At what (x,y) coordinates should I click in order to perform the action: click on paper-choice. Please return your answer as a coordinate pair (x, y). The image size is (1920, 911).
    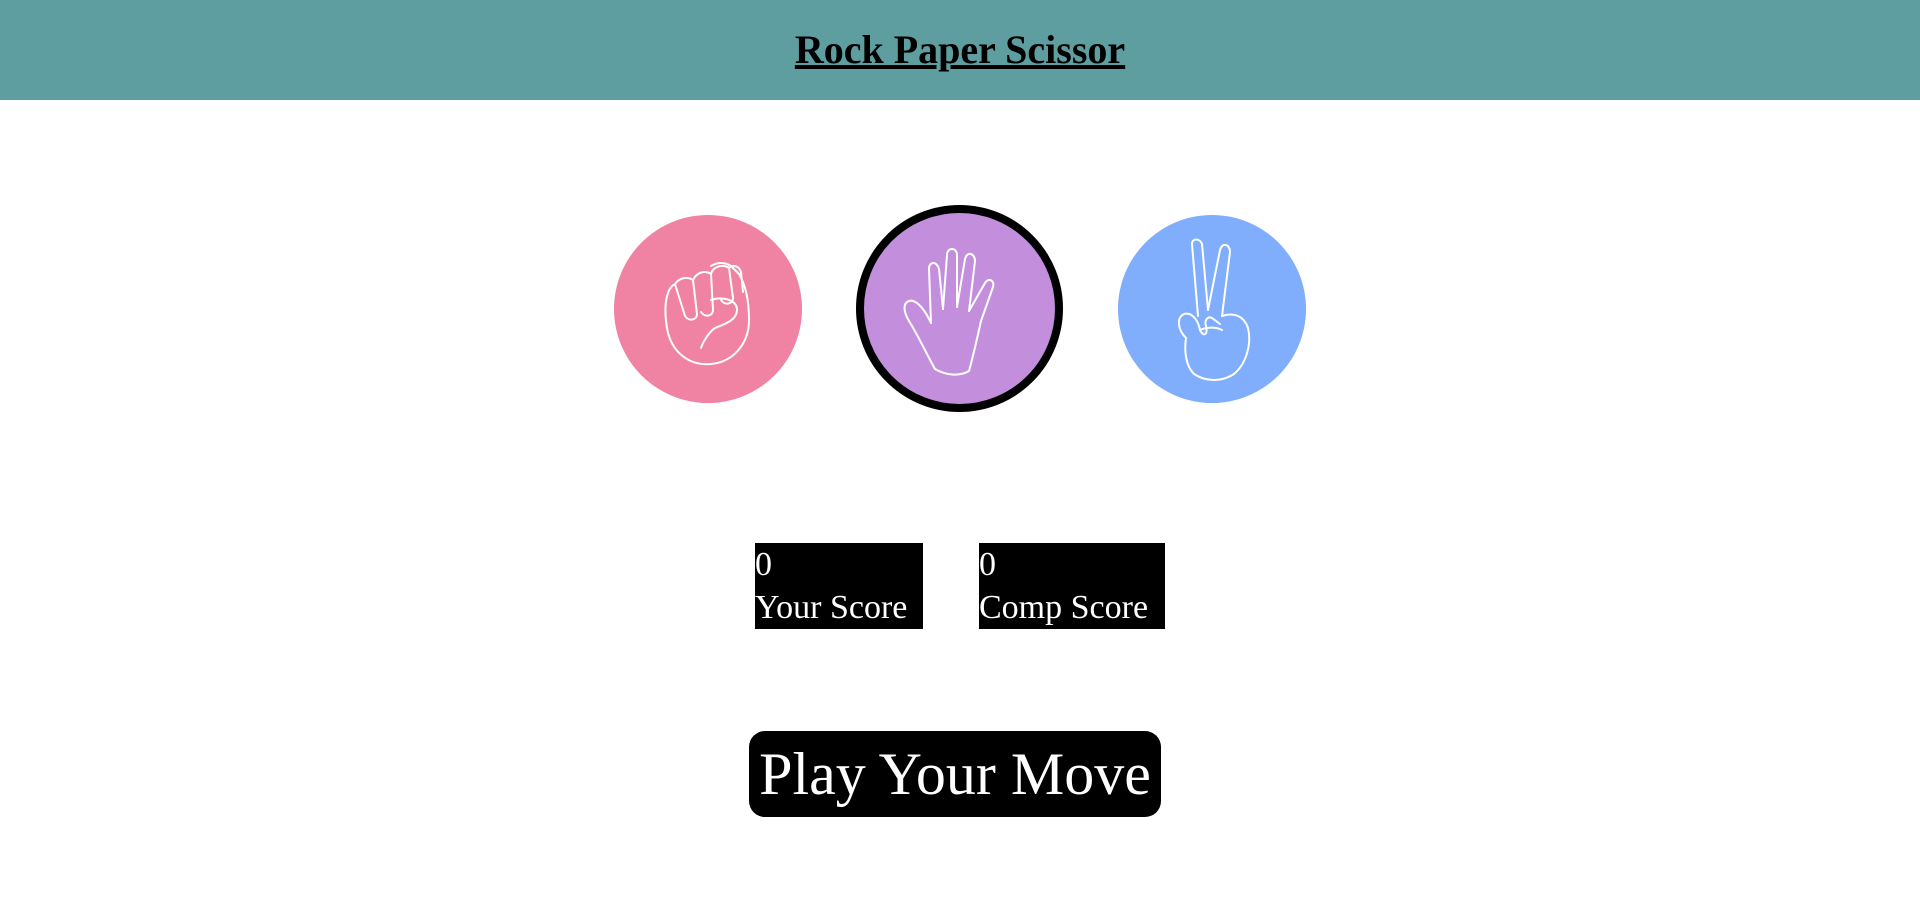
    Looking at the image, I should click on (959, 308).